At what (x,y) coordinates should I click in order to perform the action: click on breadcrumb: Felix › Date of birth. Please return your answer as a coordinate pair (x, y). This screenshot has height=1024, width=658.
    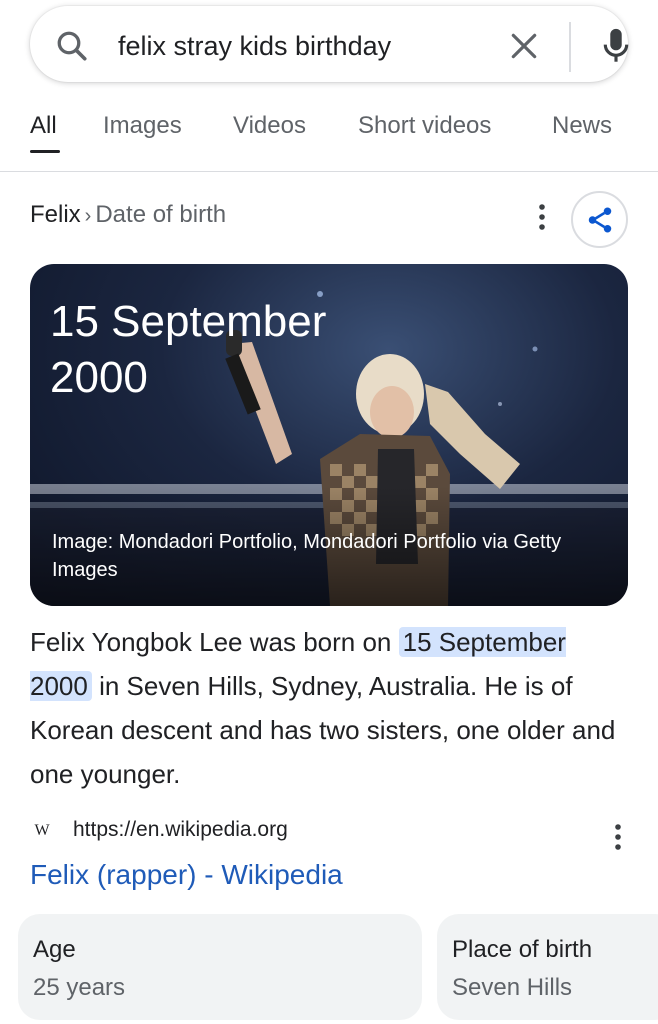
    Looking at the image, I should click on (128, 215).